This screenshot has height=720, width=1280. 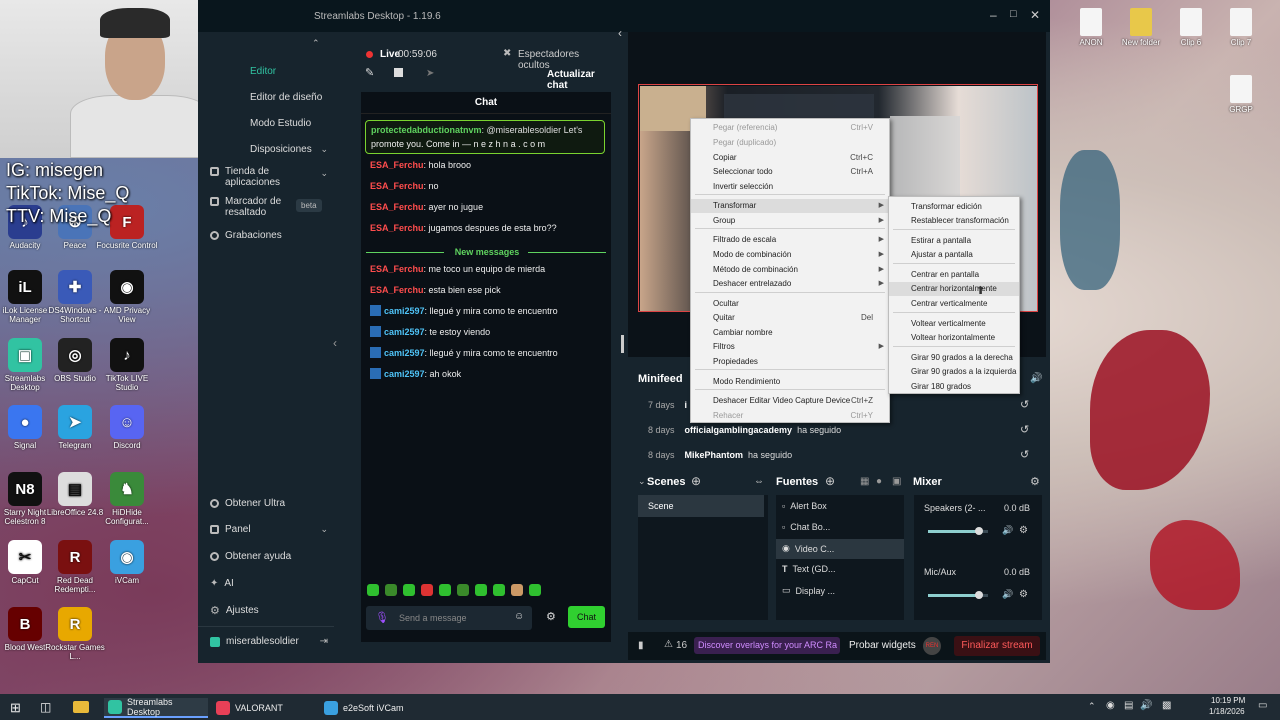 What do you see at coordinates (250, 556) in the screenshot?
I see `sidebar-item-help: Obtener ayuda` at bounding box center [250, 556].